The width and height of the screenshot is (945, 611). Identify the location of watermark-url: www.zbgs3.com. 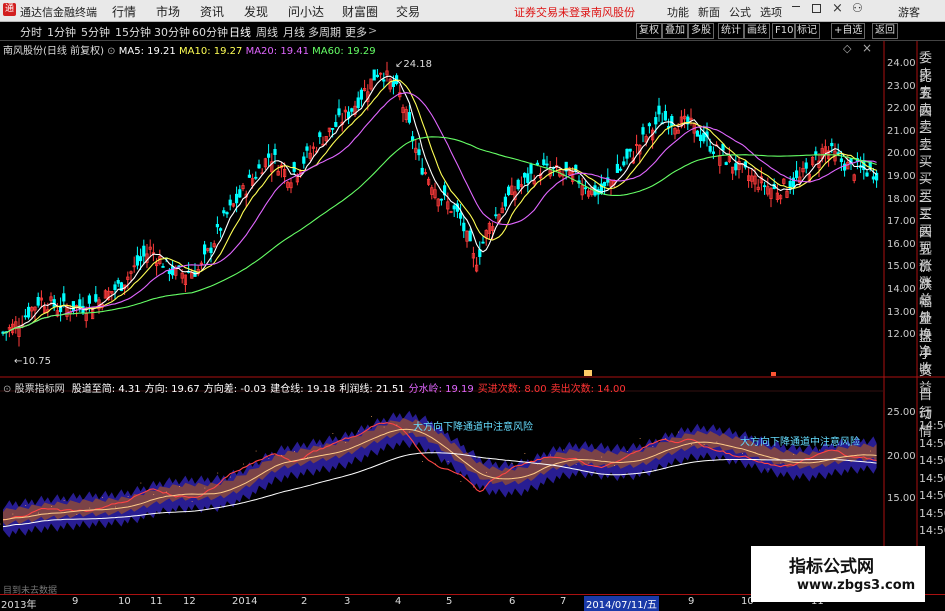
(856, 585).